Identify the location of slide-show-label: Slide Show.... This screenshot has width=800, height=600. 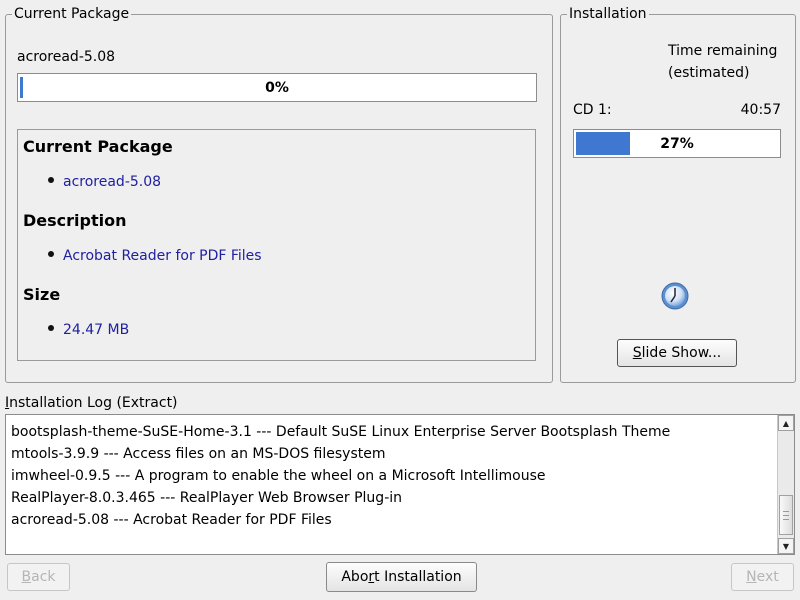
(677, 353).